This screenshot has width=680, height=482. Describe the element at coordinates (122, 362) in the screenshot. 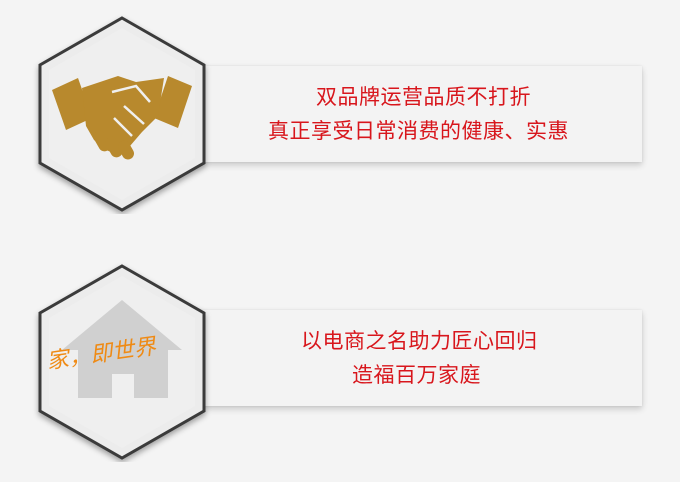

I see `hexagon-badge: 家，即世界` at that location.